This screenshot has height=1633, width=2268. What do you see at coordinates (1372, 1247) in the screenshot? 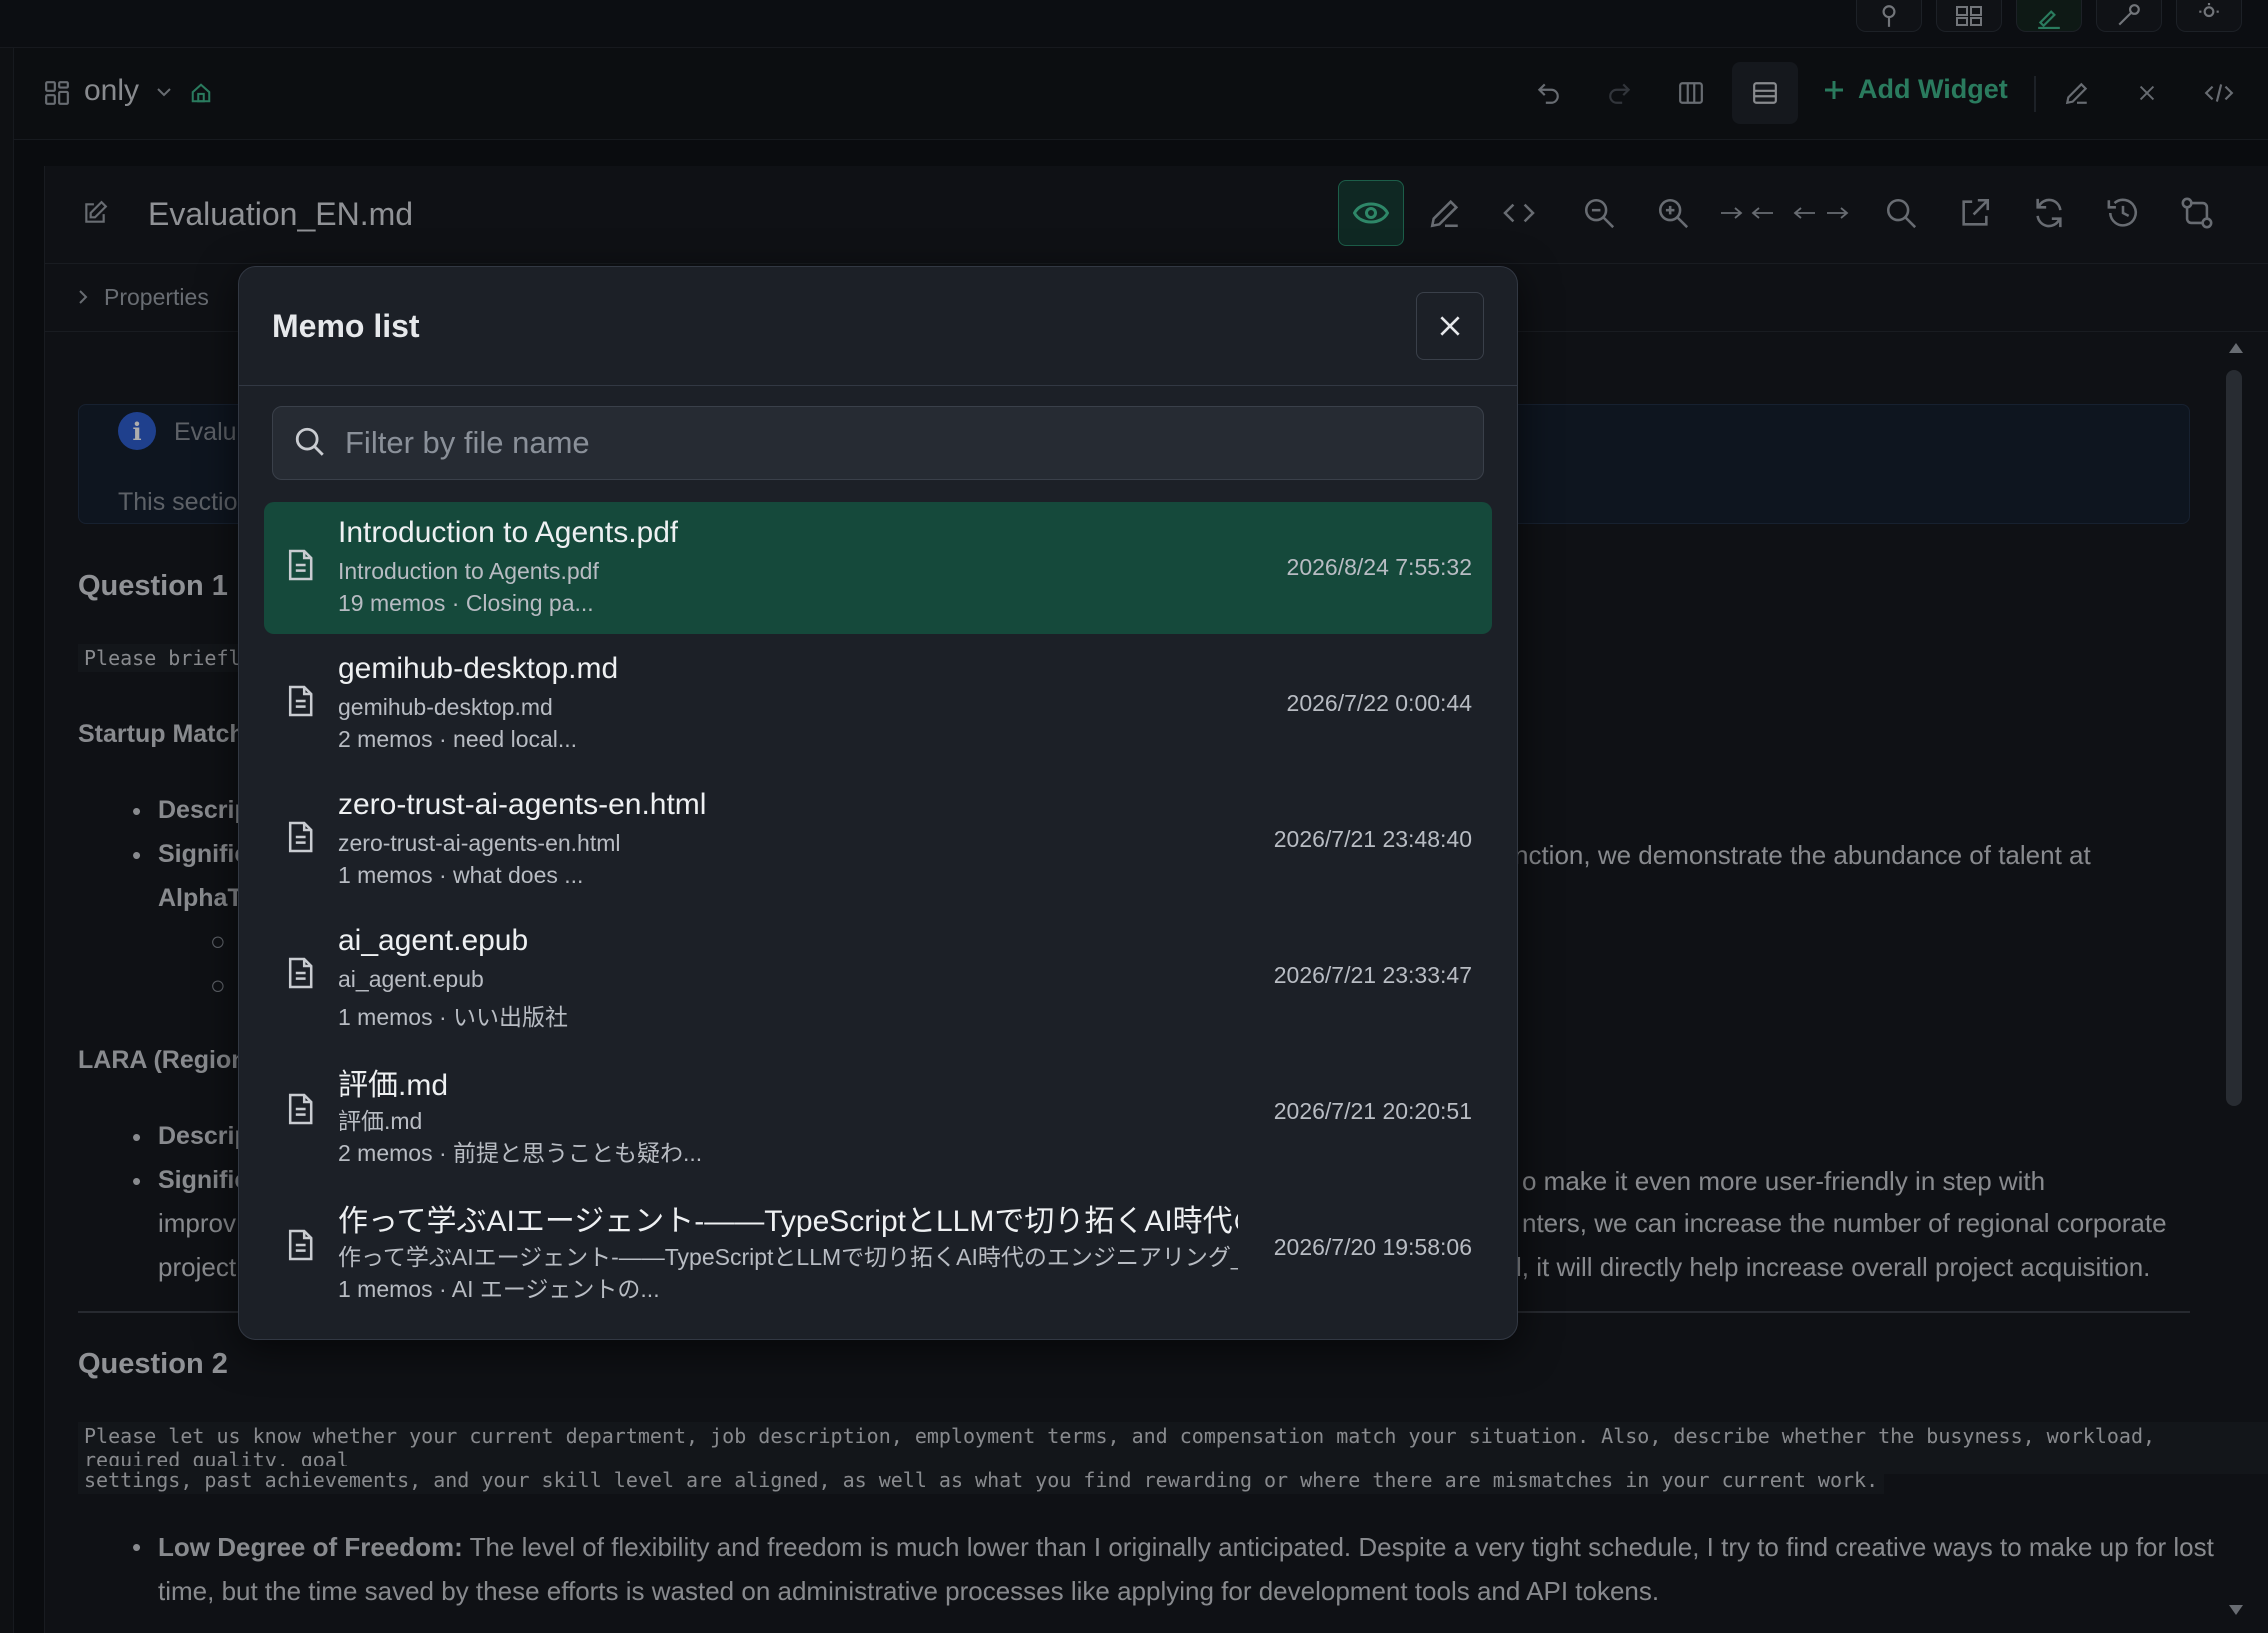
I see `memo-date: 2026/7/20 19:58:06` at bounding box center [1372, 1247].